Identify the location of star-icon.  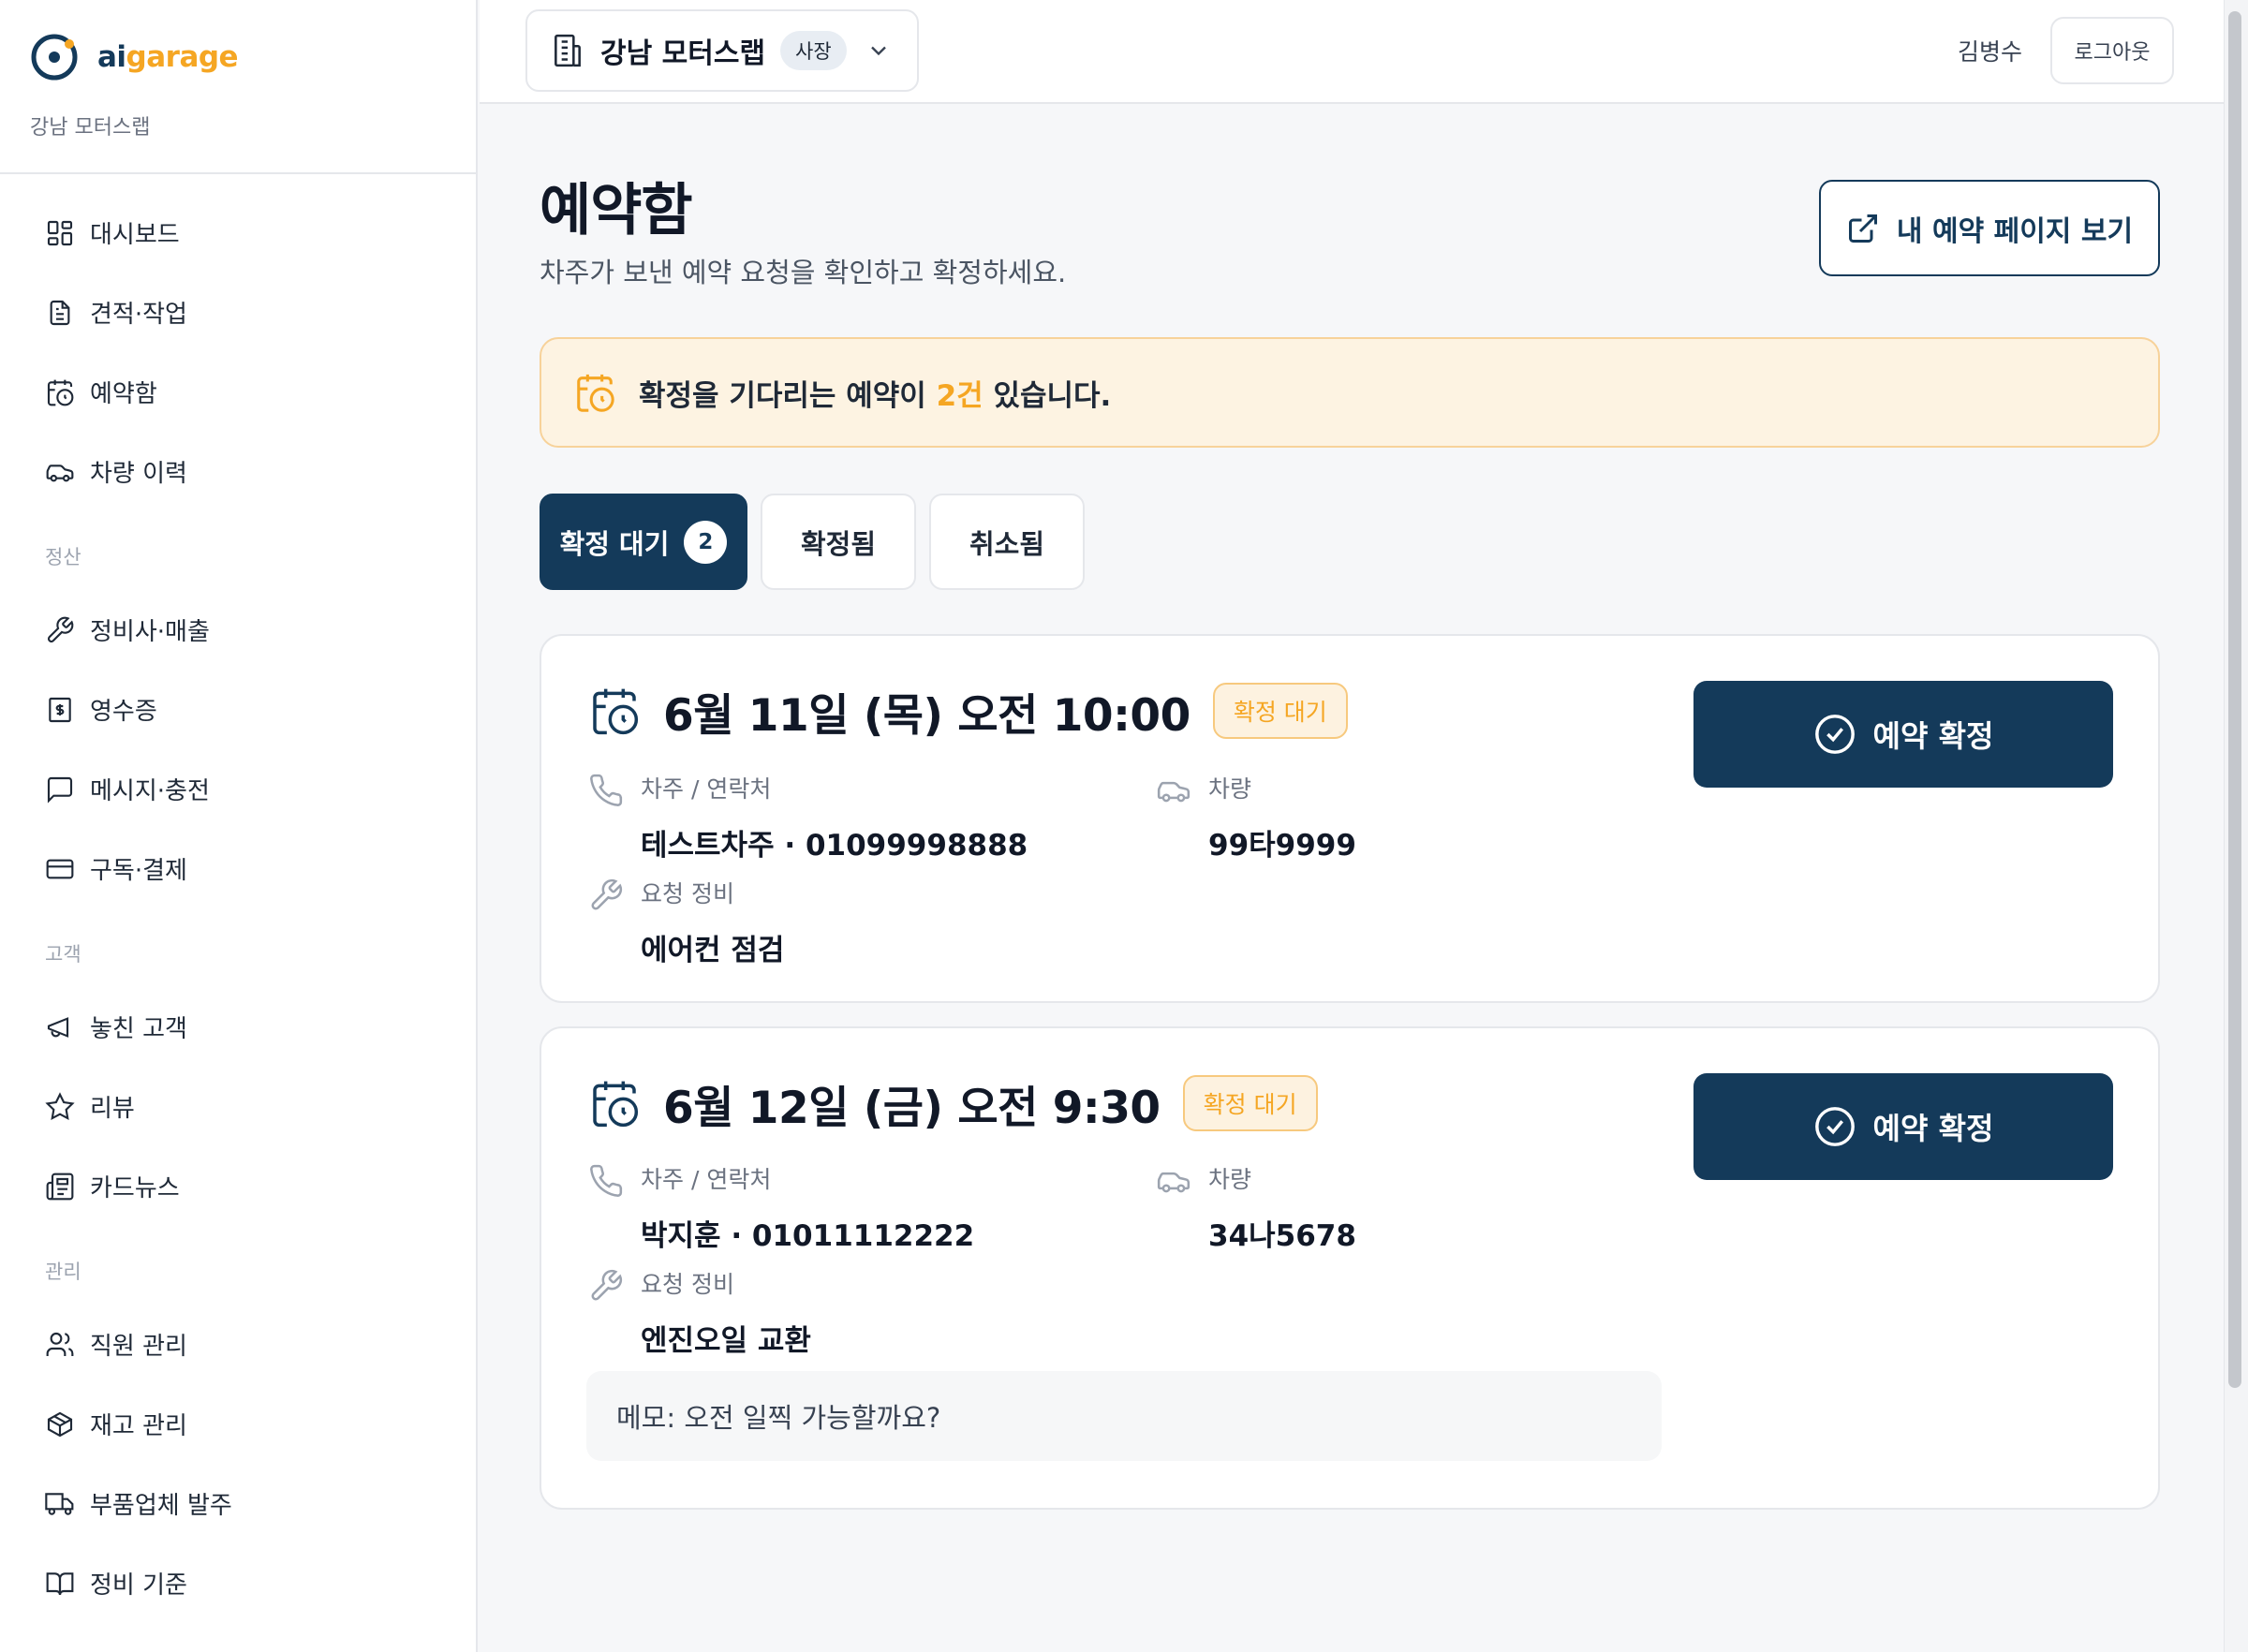
(60, 1106).